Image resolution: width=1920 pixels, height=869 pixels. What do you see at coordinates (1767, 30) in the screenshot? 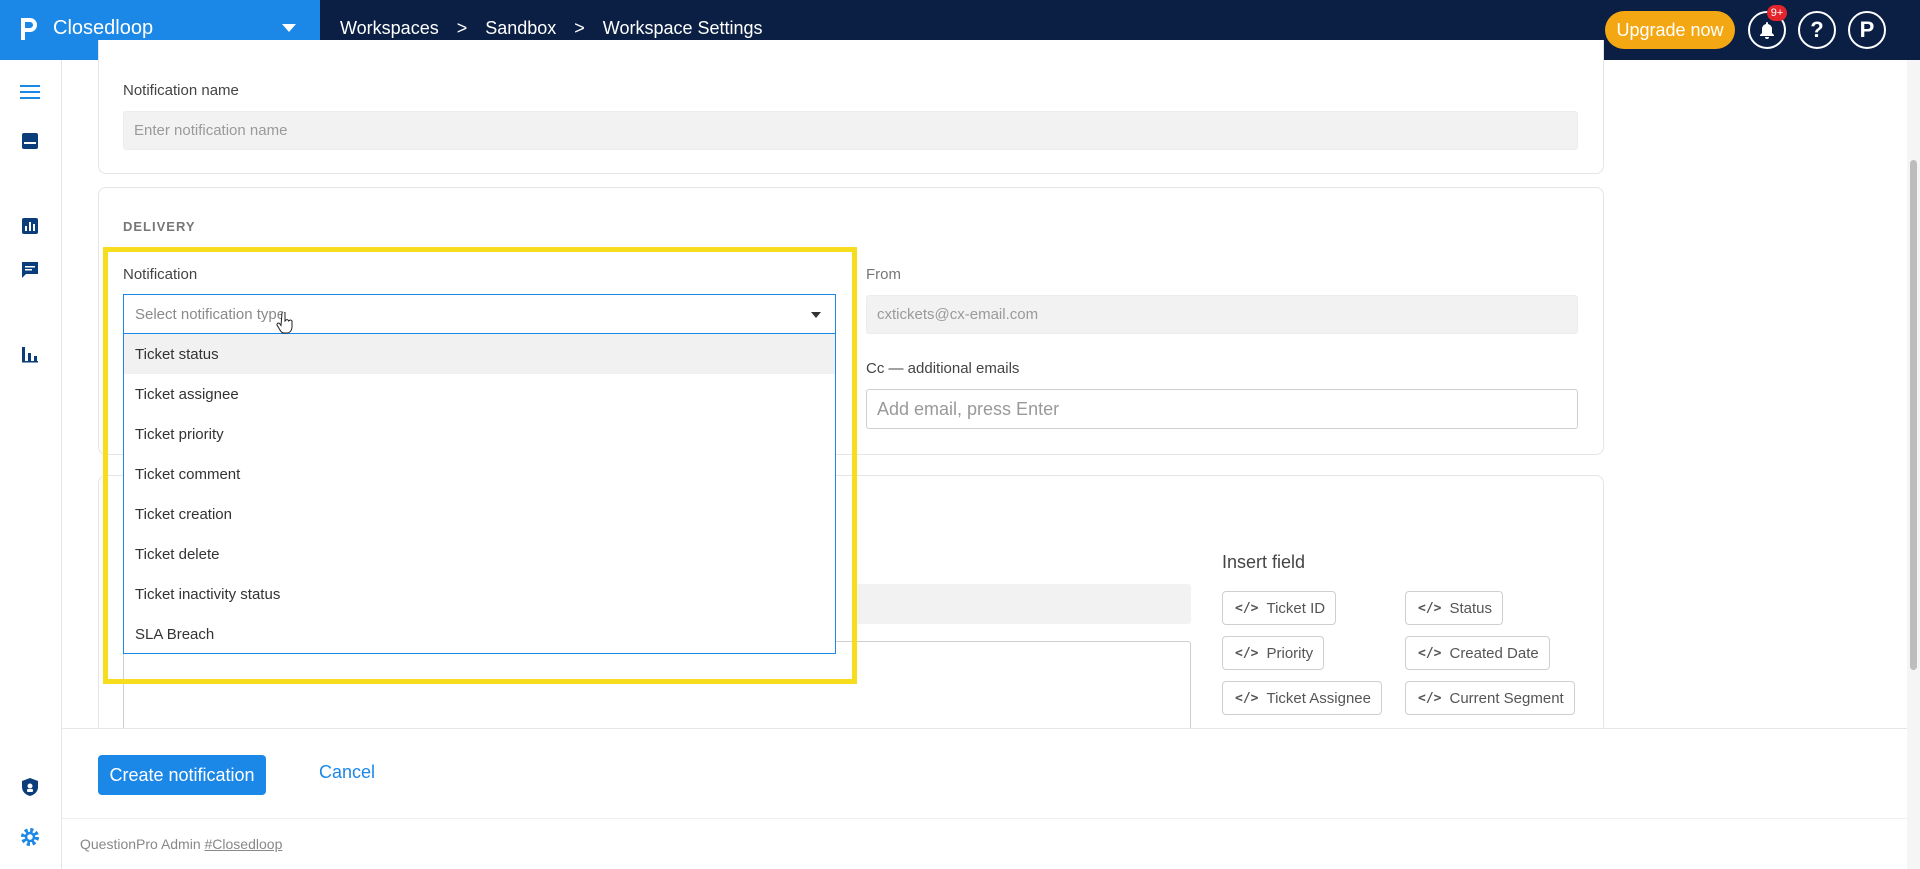
I see `bell-icon` at bounding box center [1767, 30].